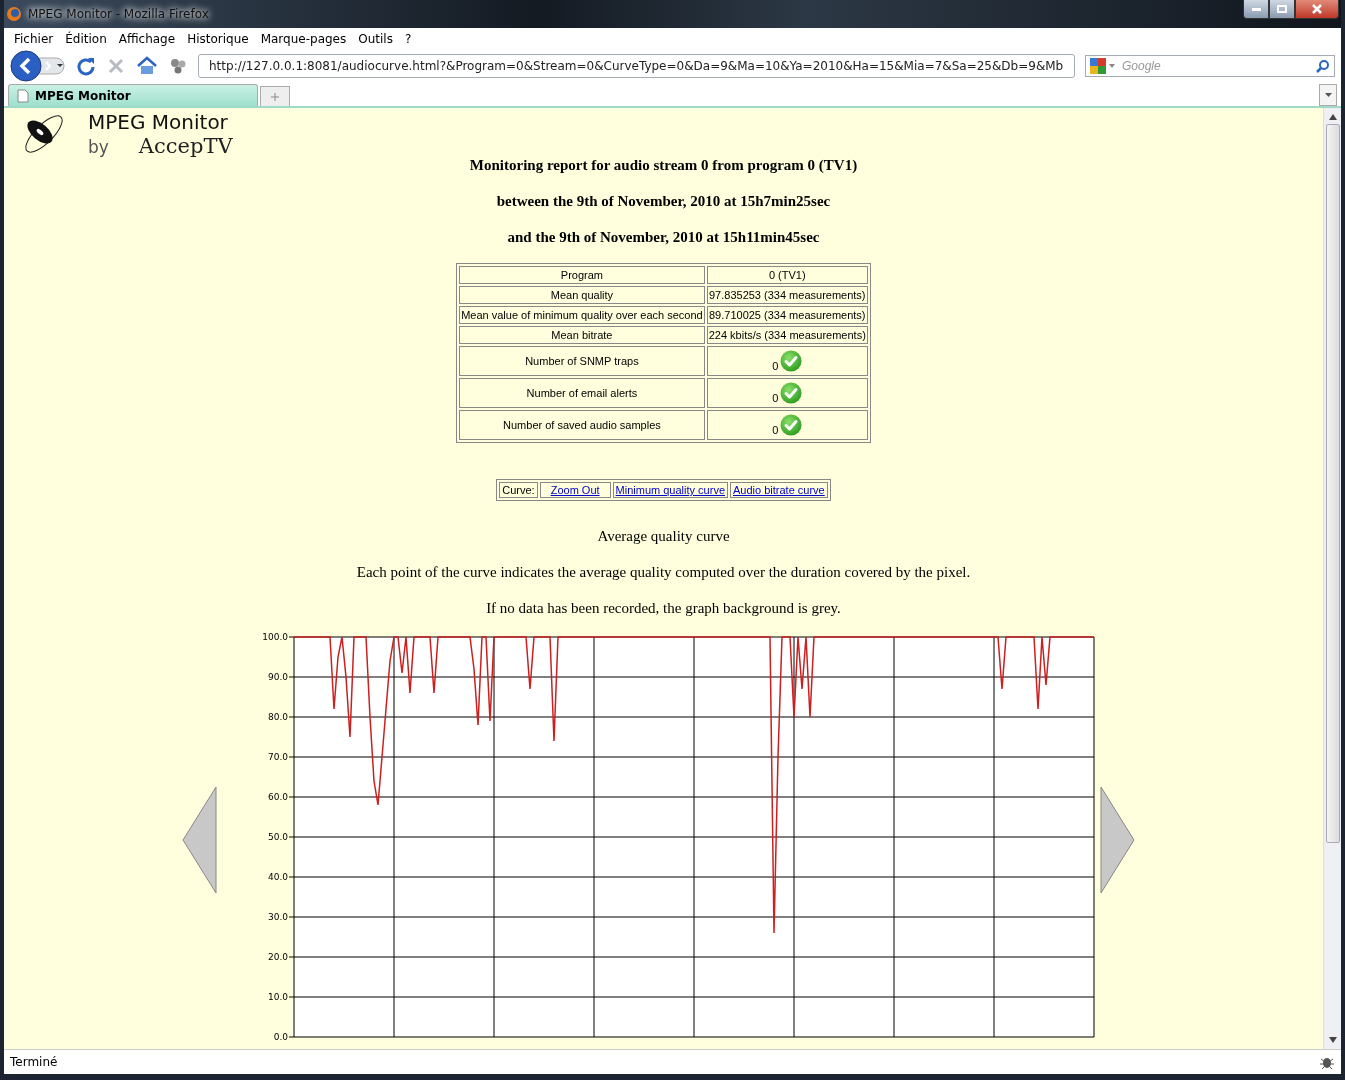 Image resolution: width=1345 pixels, height=1080 pixels. I want to click on close-button, so click(1317, 9).